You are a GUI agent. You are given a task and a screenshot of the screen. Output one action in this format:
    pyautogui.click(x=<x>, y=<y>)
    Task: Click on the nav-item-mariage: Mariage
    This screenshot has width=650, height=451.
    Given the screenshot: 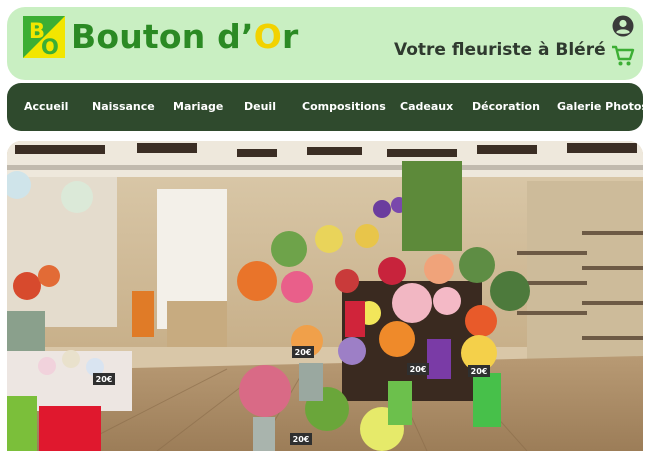 What is the action you would take?
    pyautogui.click(x=198, y=107)
    